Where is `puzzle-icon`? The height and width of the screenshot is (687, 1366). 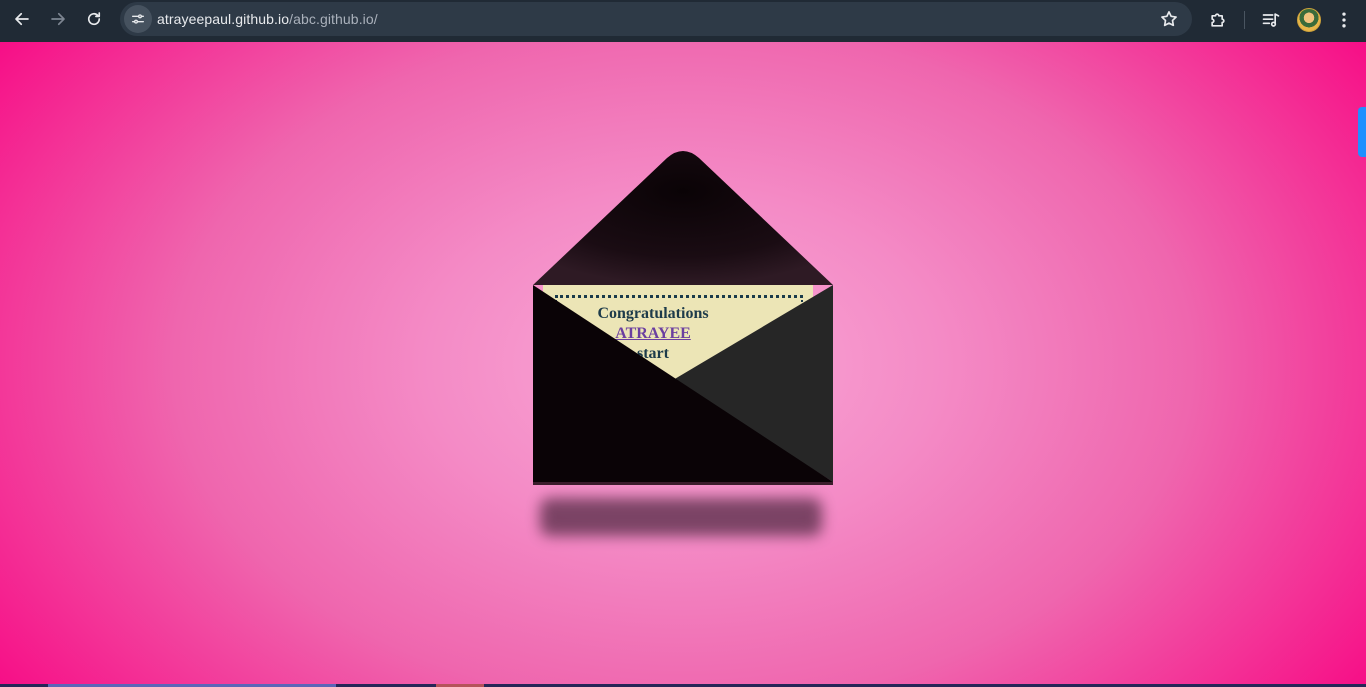 puzzle-icon is located at coordinates (1218, 20).